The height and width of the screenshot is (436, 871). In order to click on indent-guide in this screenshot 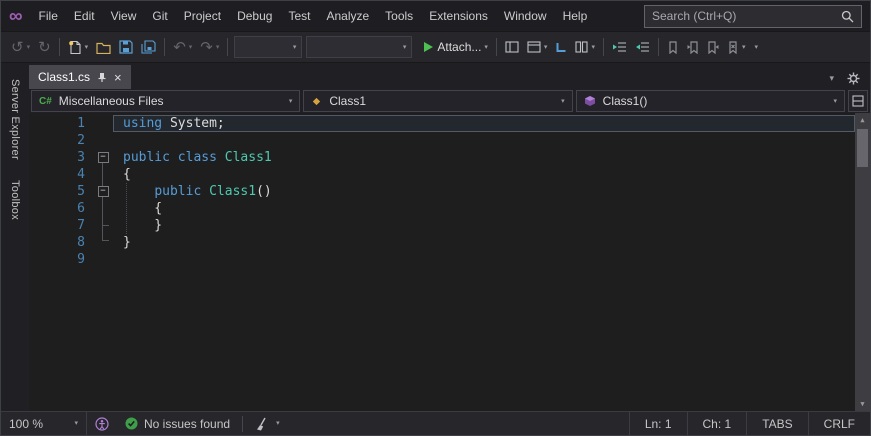, I will do `click(126, 208)`.